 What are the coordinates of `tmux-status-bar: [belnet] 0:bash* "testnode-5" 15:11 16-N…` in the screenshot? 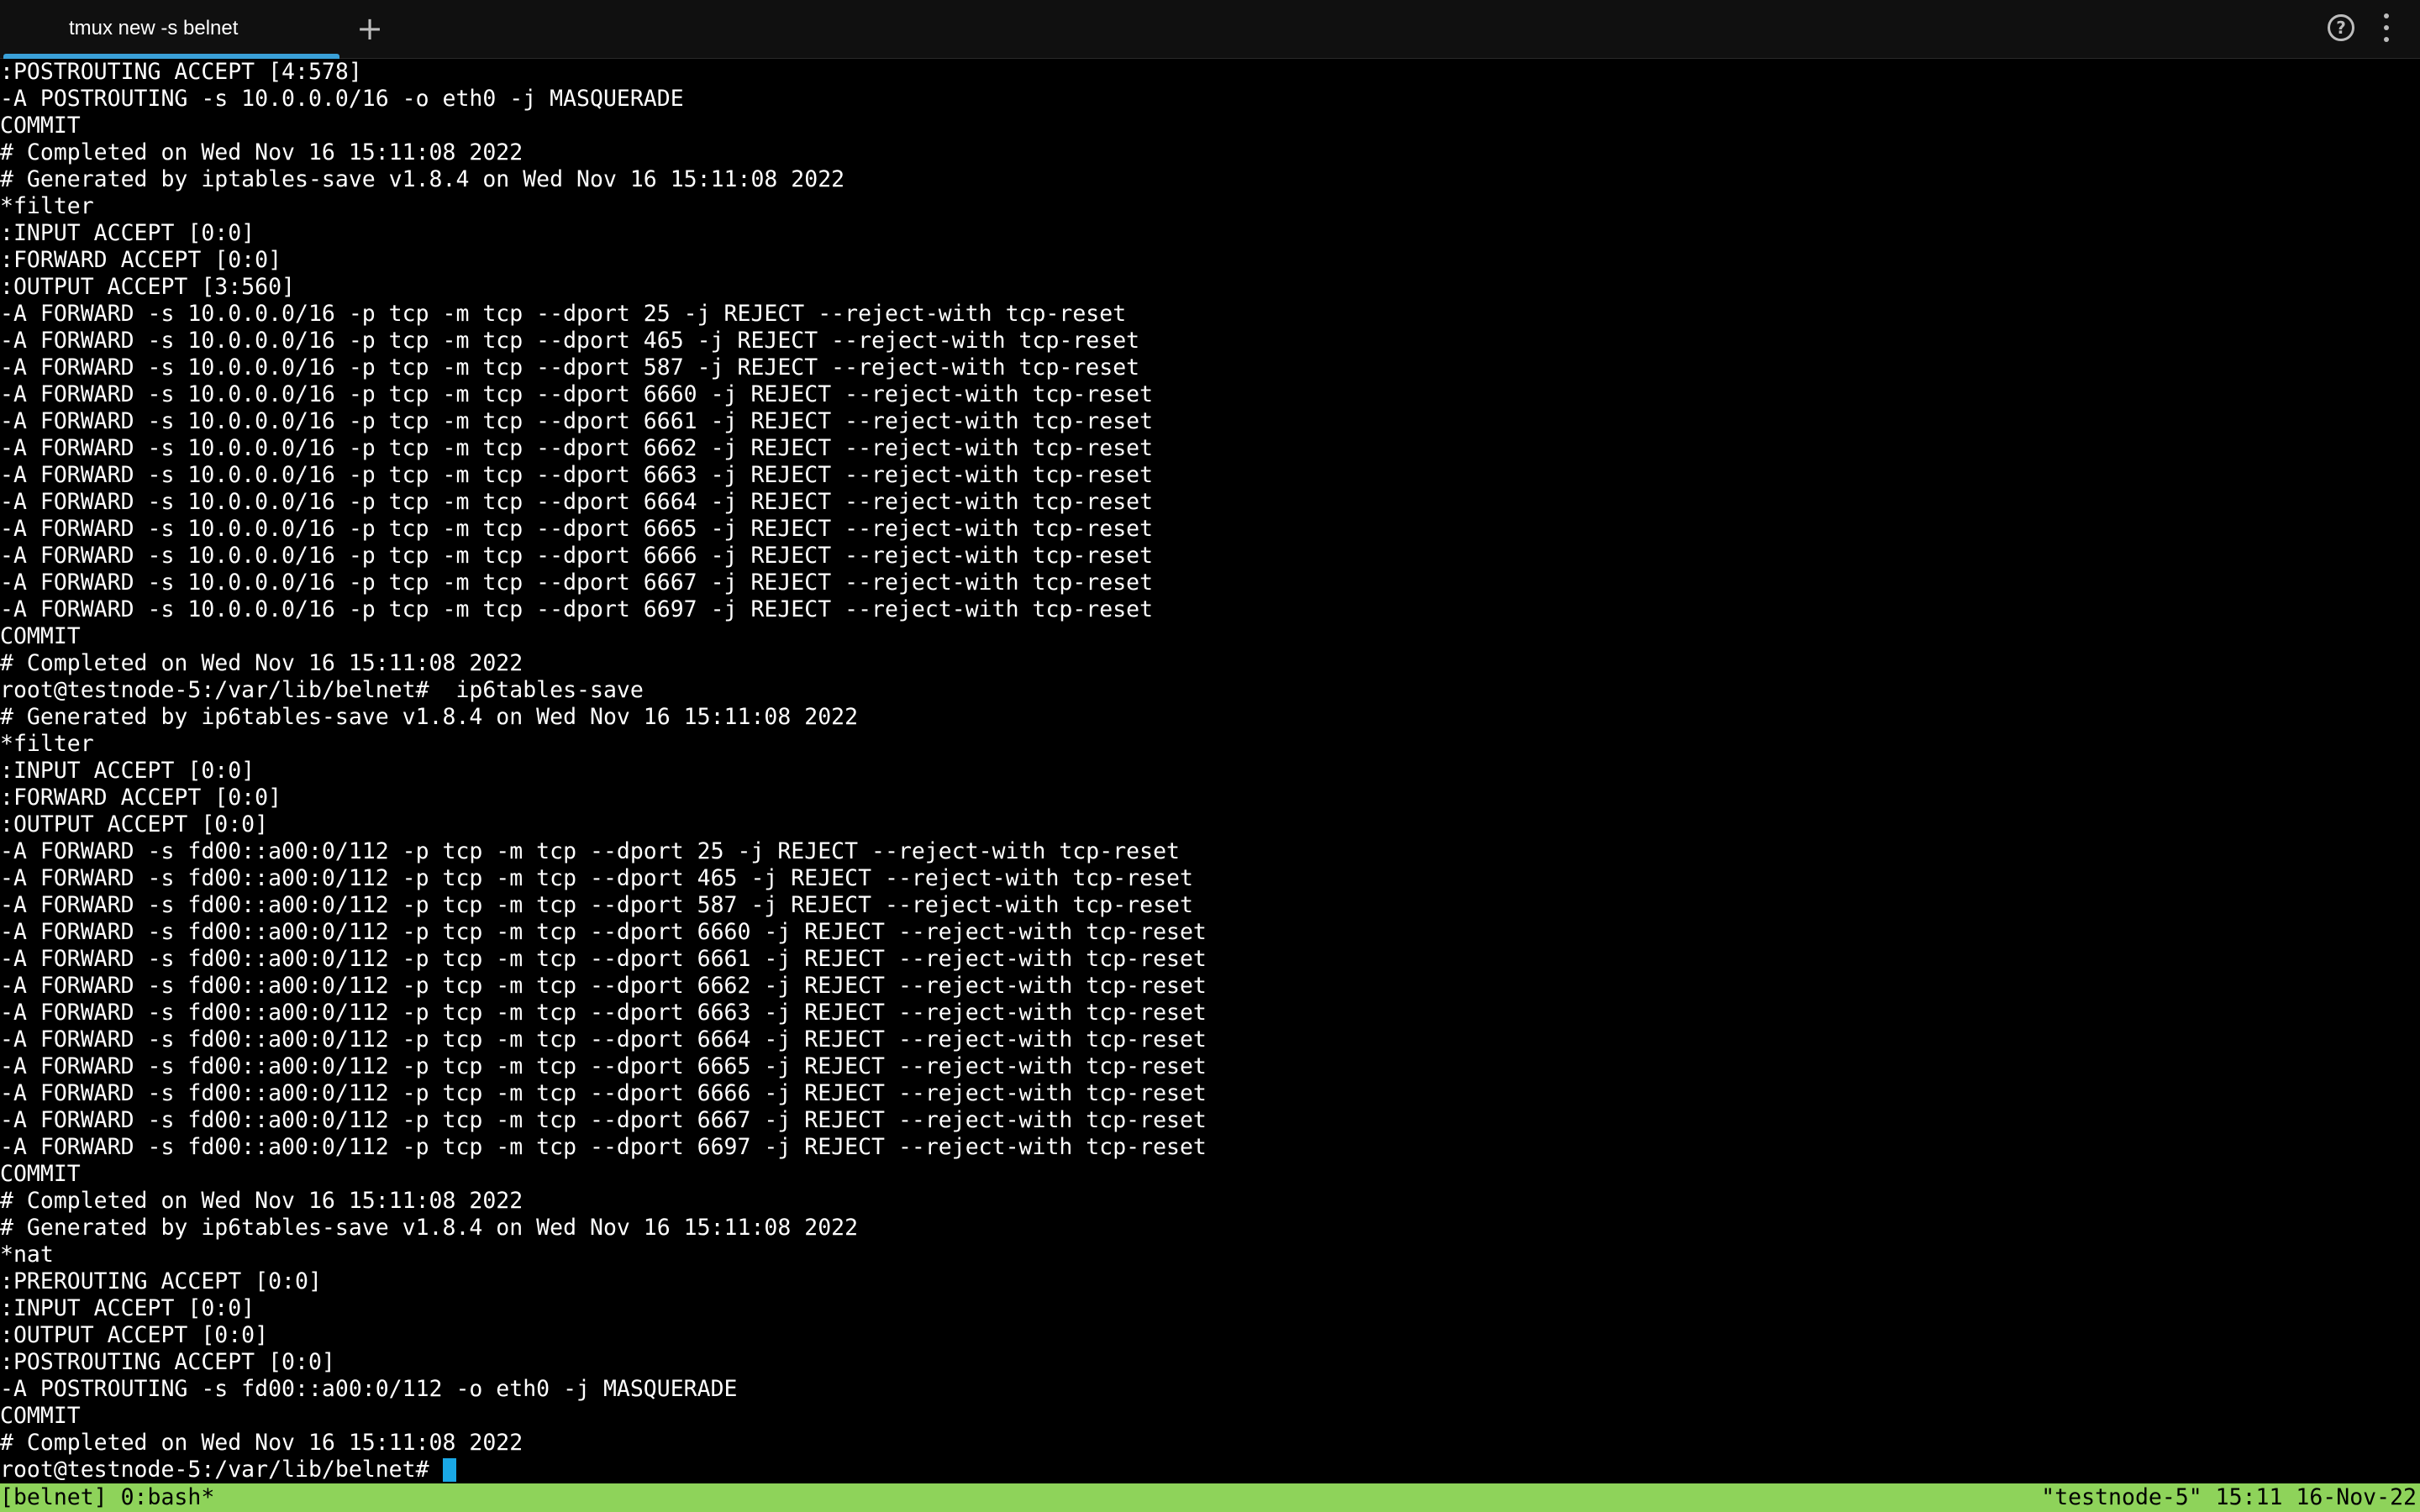 It's located at (1210, 1497).